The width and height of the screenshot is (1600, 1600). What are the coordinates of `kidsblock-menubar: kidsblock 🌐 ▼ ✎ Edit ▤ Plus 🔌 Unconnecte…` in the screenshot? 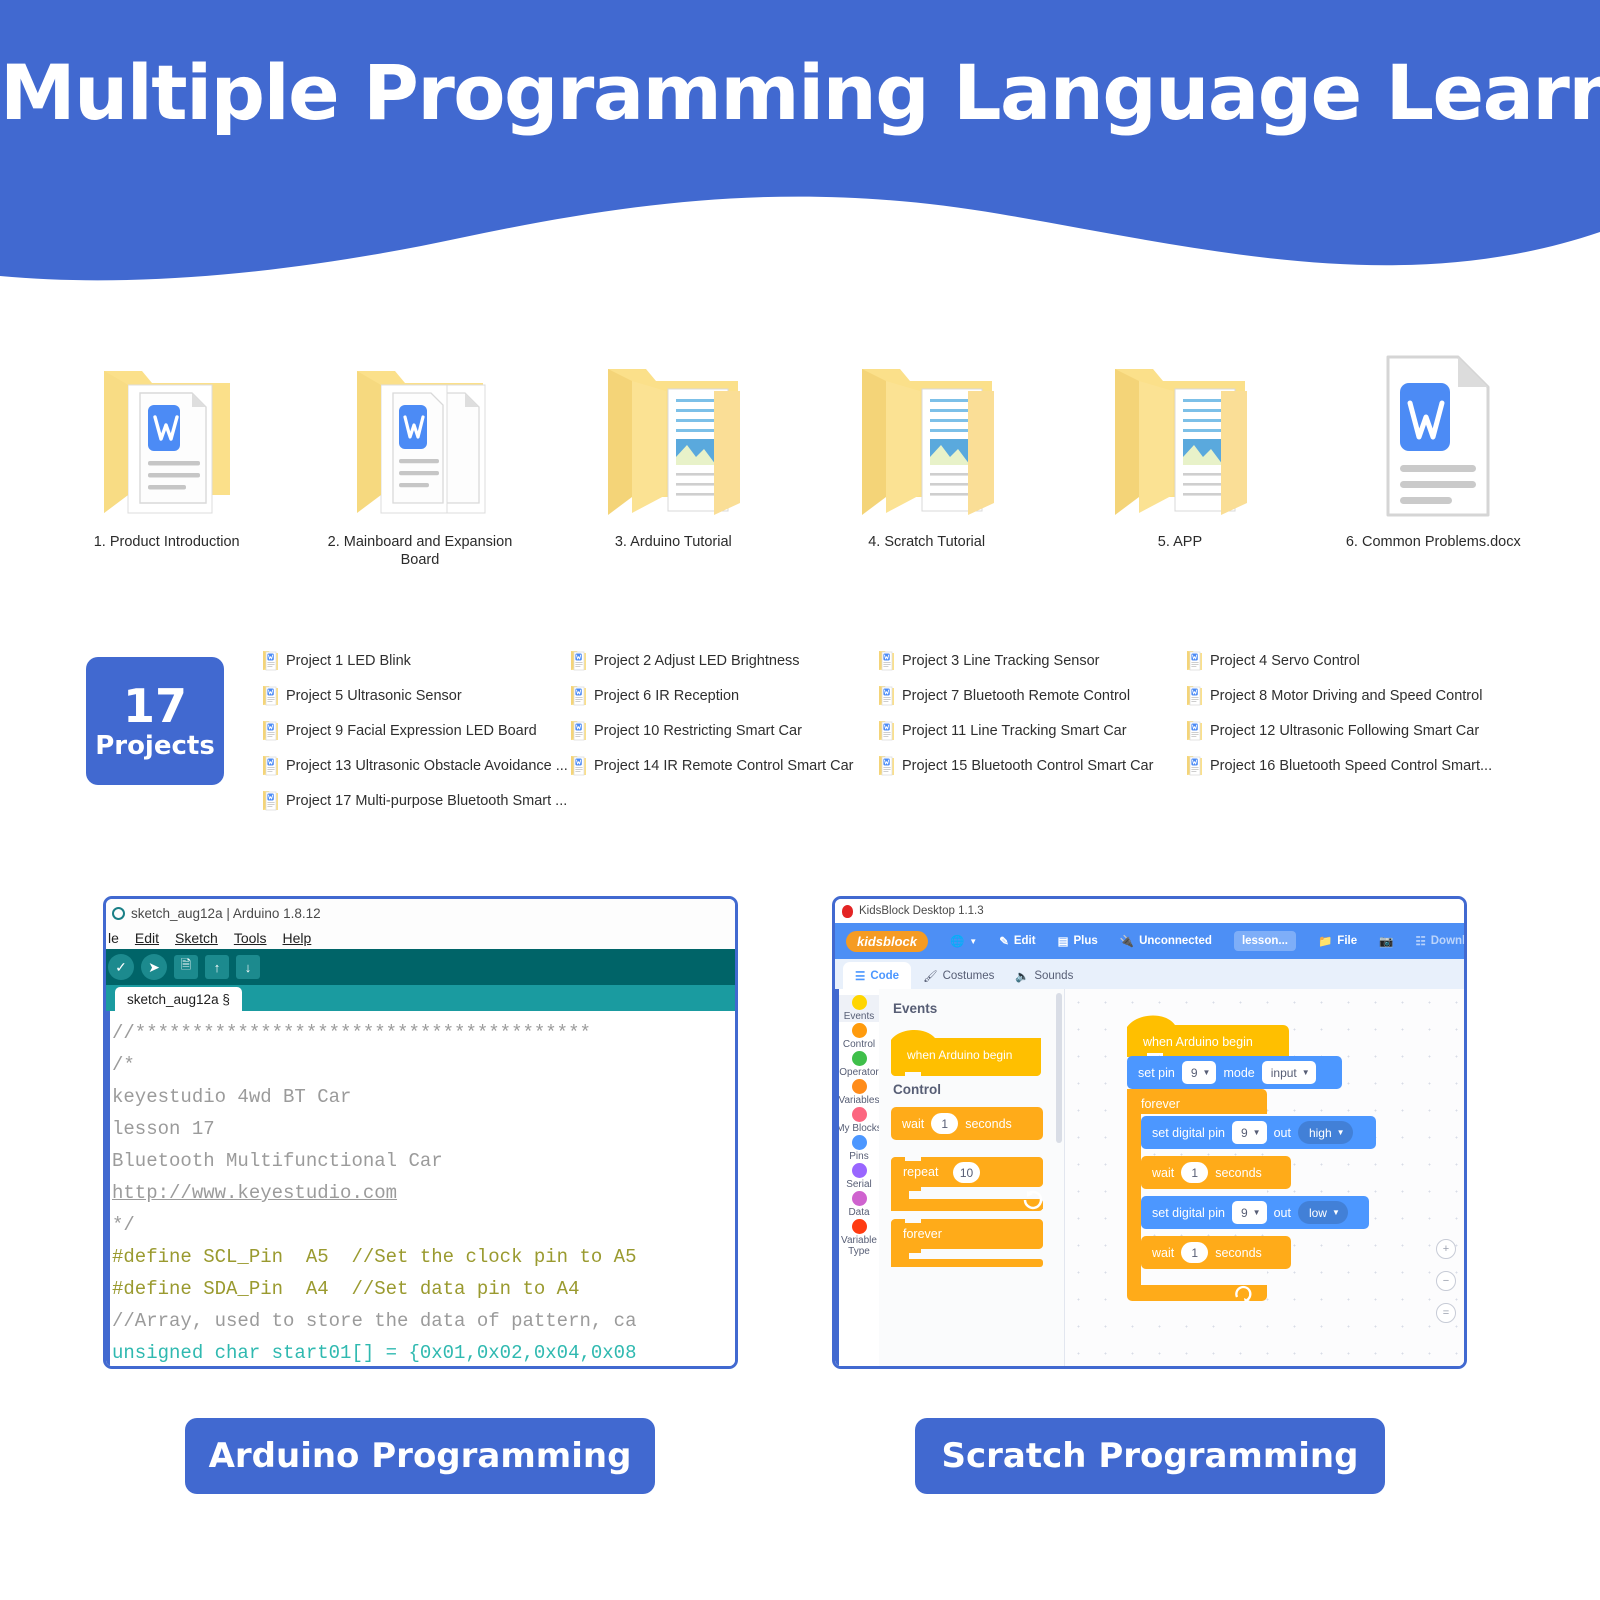 It's located at (1149, 941).